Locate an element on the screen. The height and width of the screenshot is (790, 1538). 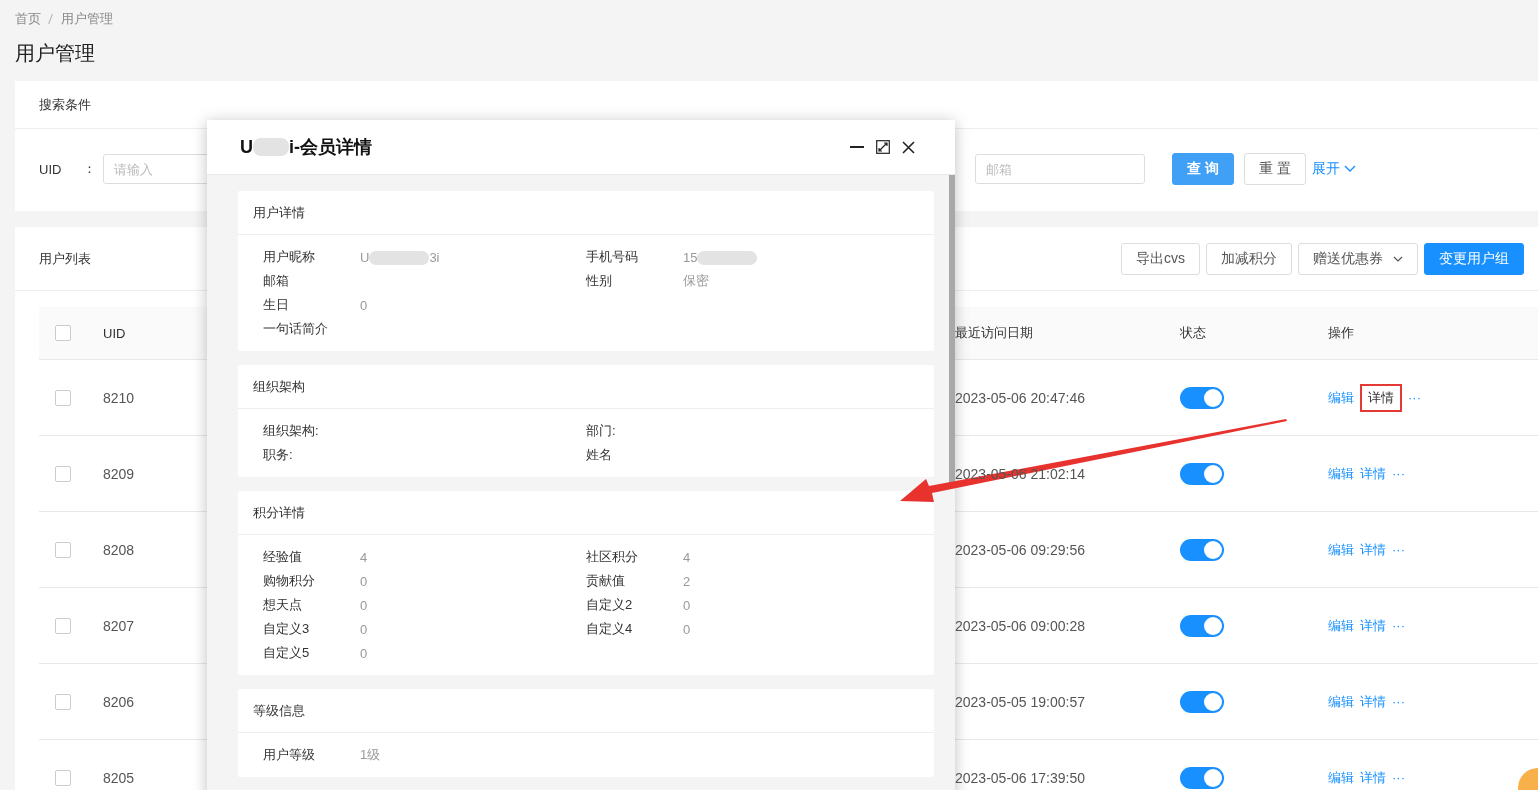
field-label: 社区积分 is located at coordinates (612, 557).